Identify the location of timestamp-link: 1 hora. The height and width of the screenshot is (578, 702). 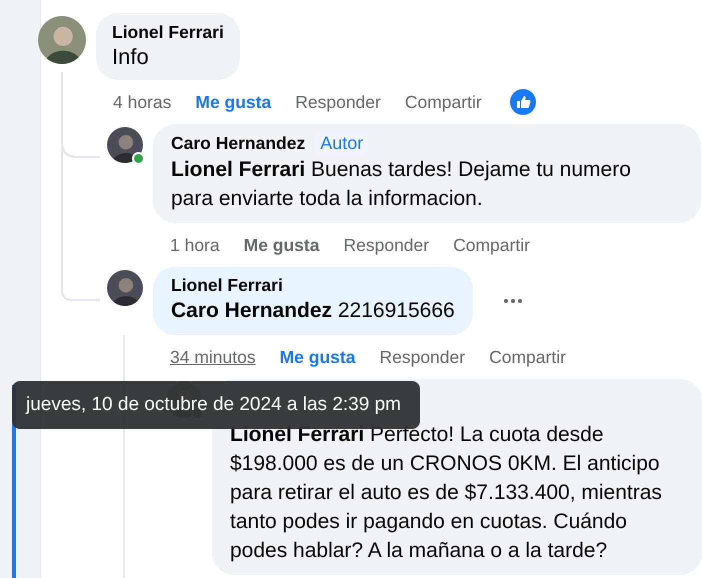
(195, 245).